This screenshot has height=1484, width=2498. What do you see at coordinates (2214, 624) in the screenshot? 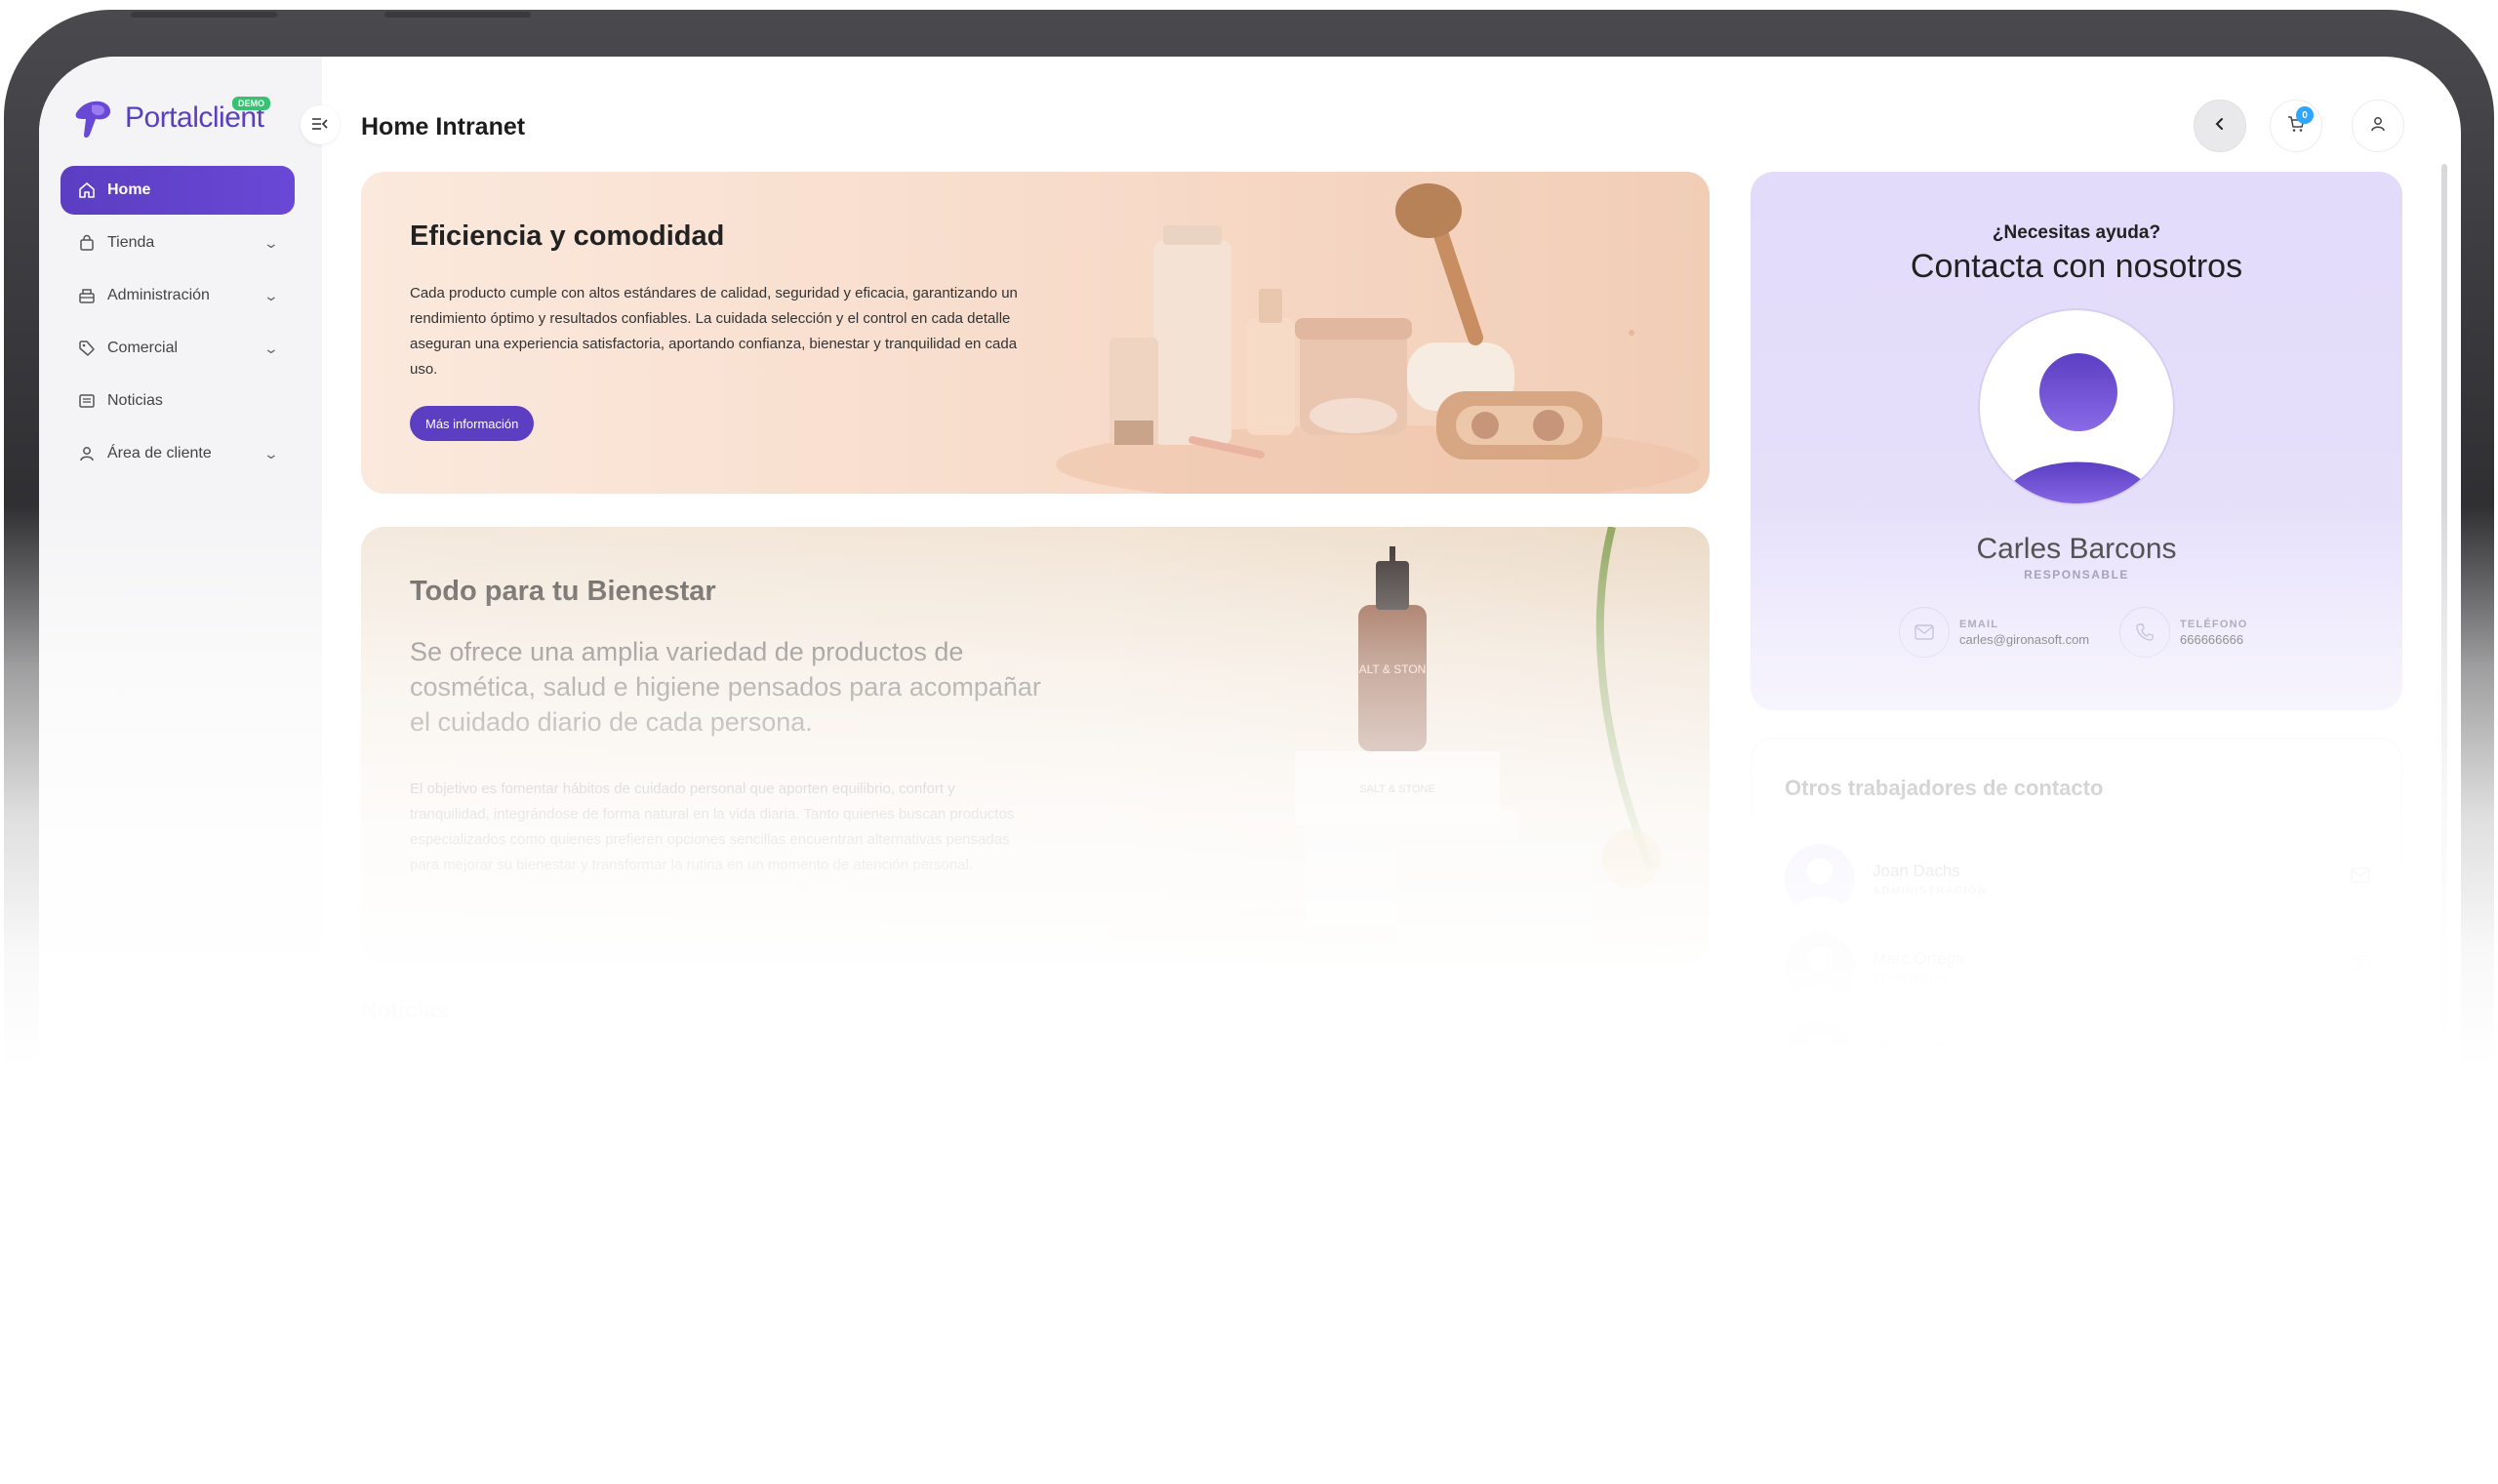
I see `phone-label: TELÉFONO` at bounding box center [2214, 624].